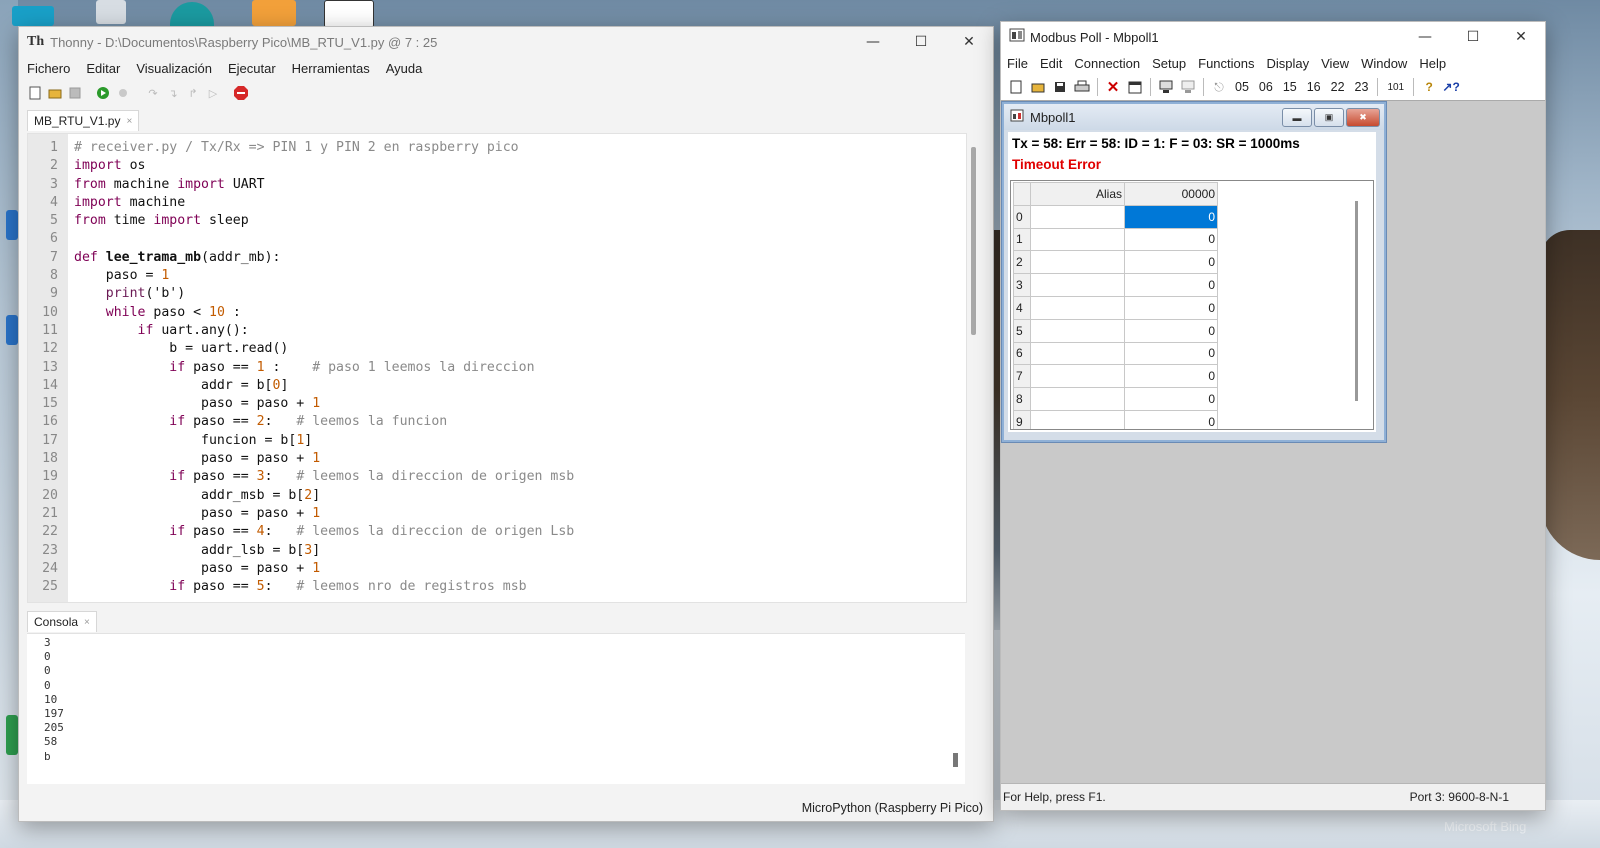  I want to click on menu-connection: Connection, so click(1107, 63).